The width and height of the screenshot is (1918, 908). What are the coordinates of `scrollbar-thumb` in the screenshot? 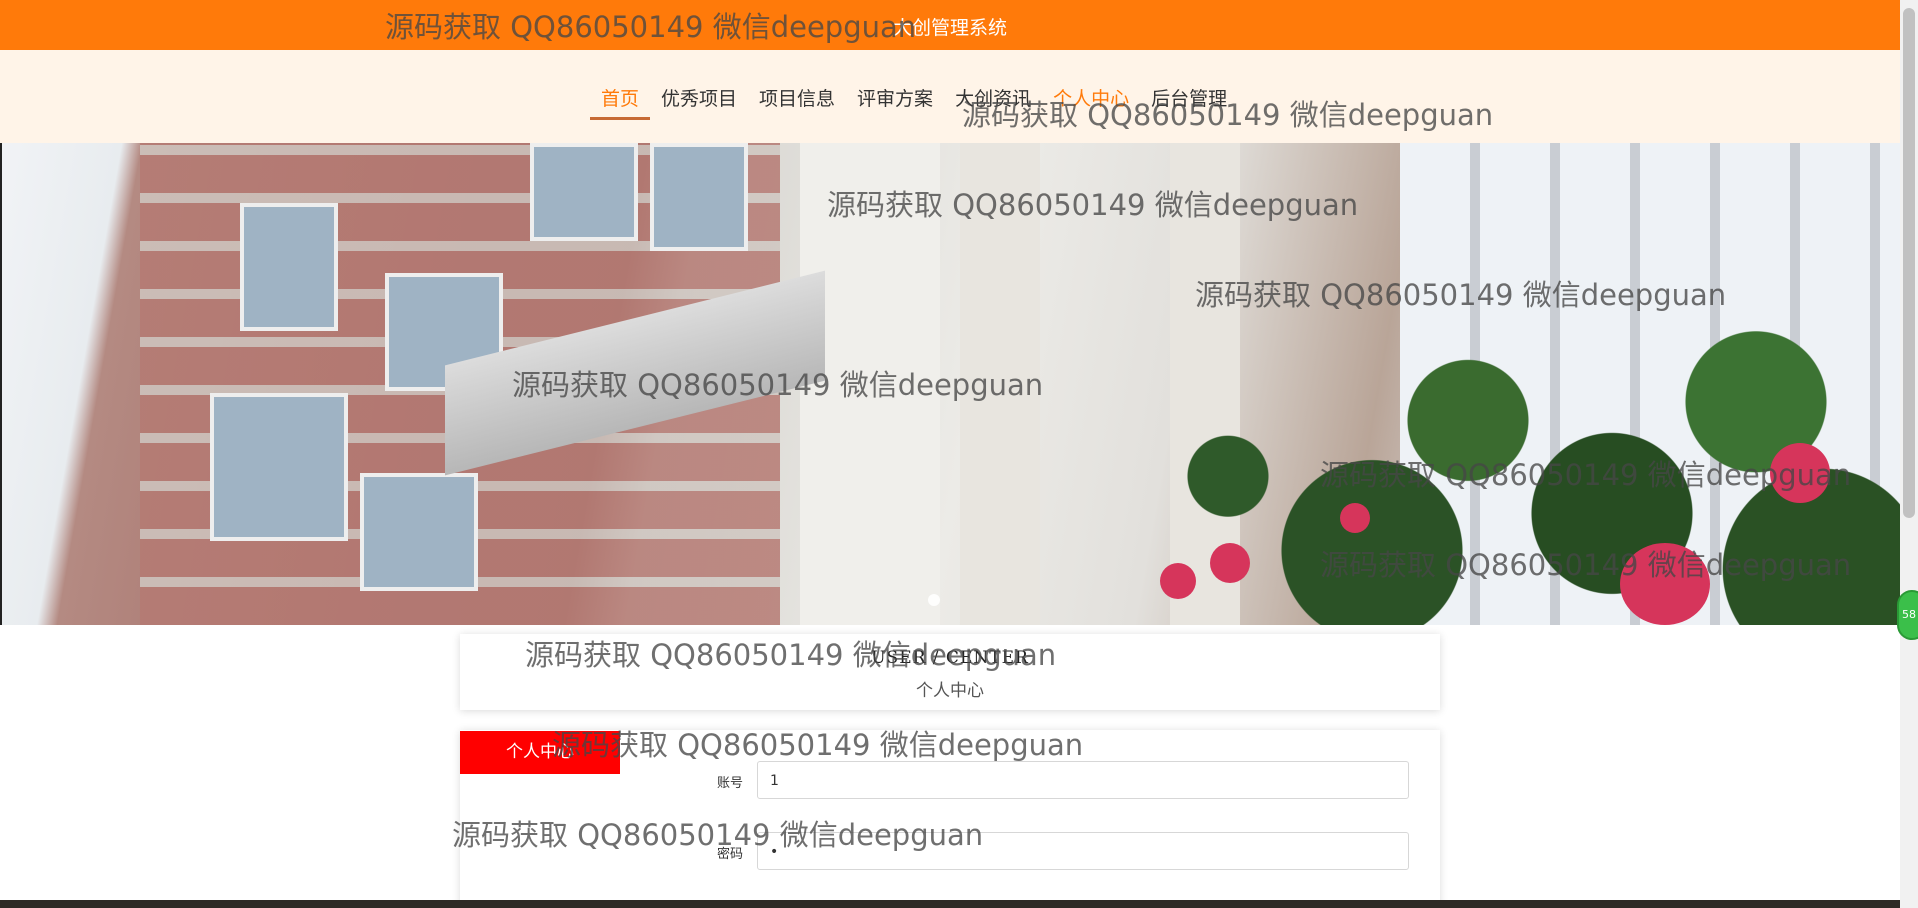 It's located at (1909, 263).